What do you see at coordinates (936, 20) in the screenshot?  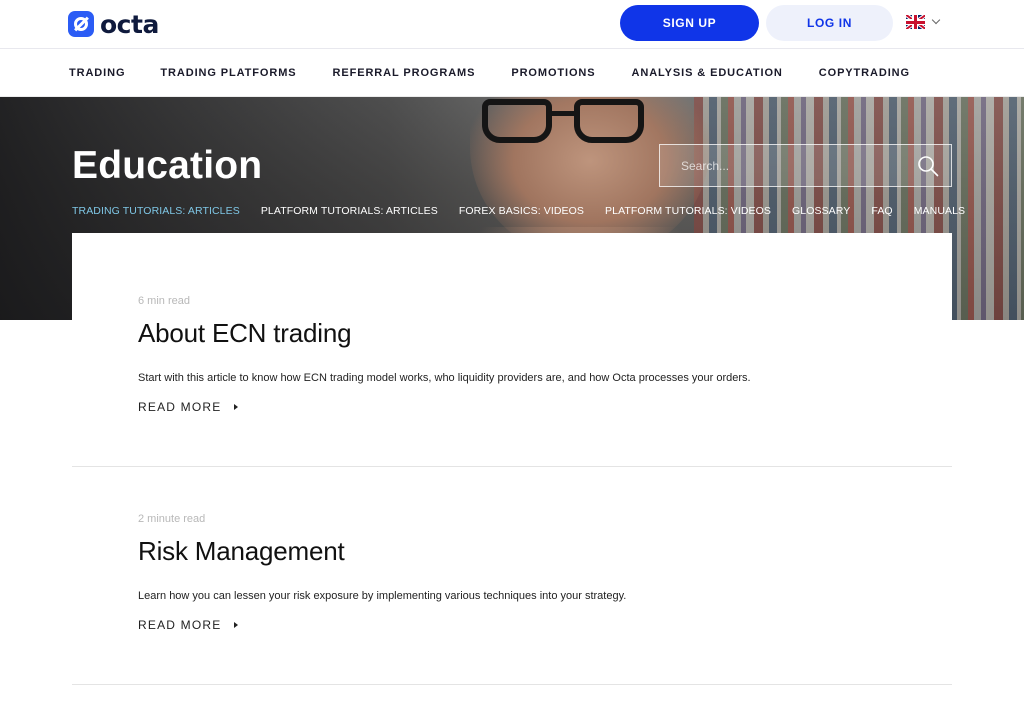 I see `chevron-down-icon` at bounding box center [936, 20].